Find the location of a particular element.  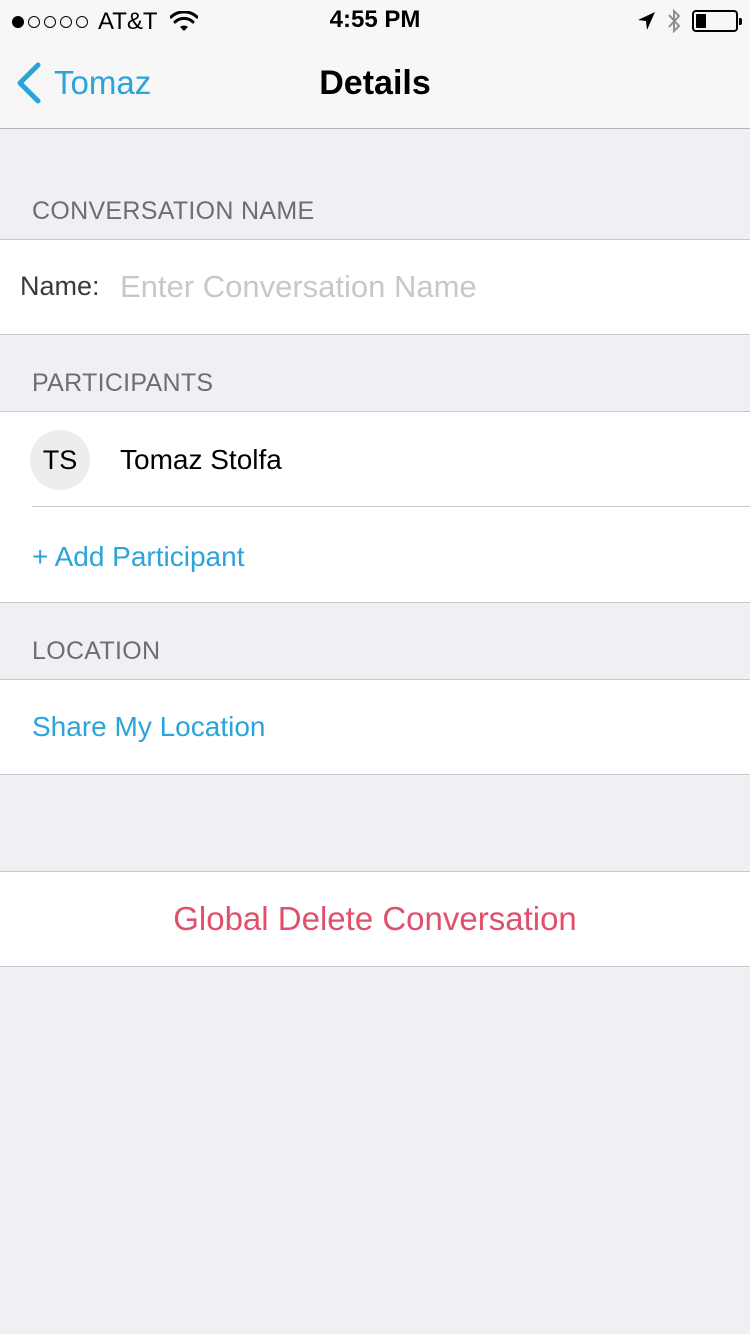

conversation-name-row: Name: is located at coordinates (375, 287).